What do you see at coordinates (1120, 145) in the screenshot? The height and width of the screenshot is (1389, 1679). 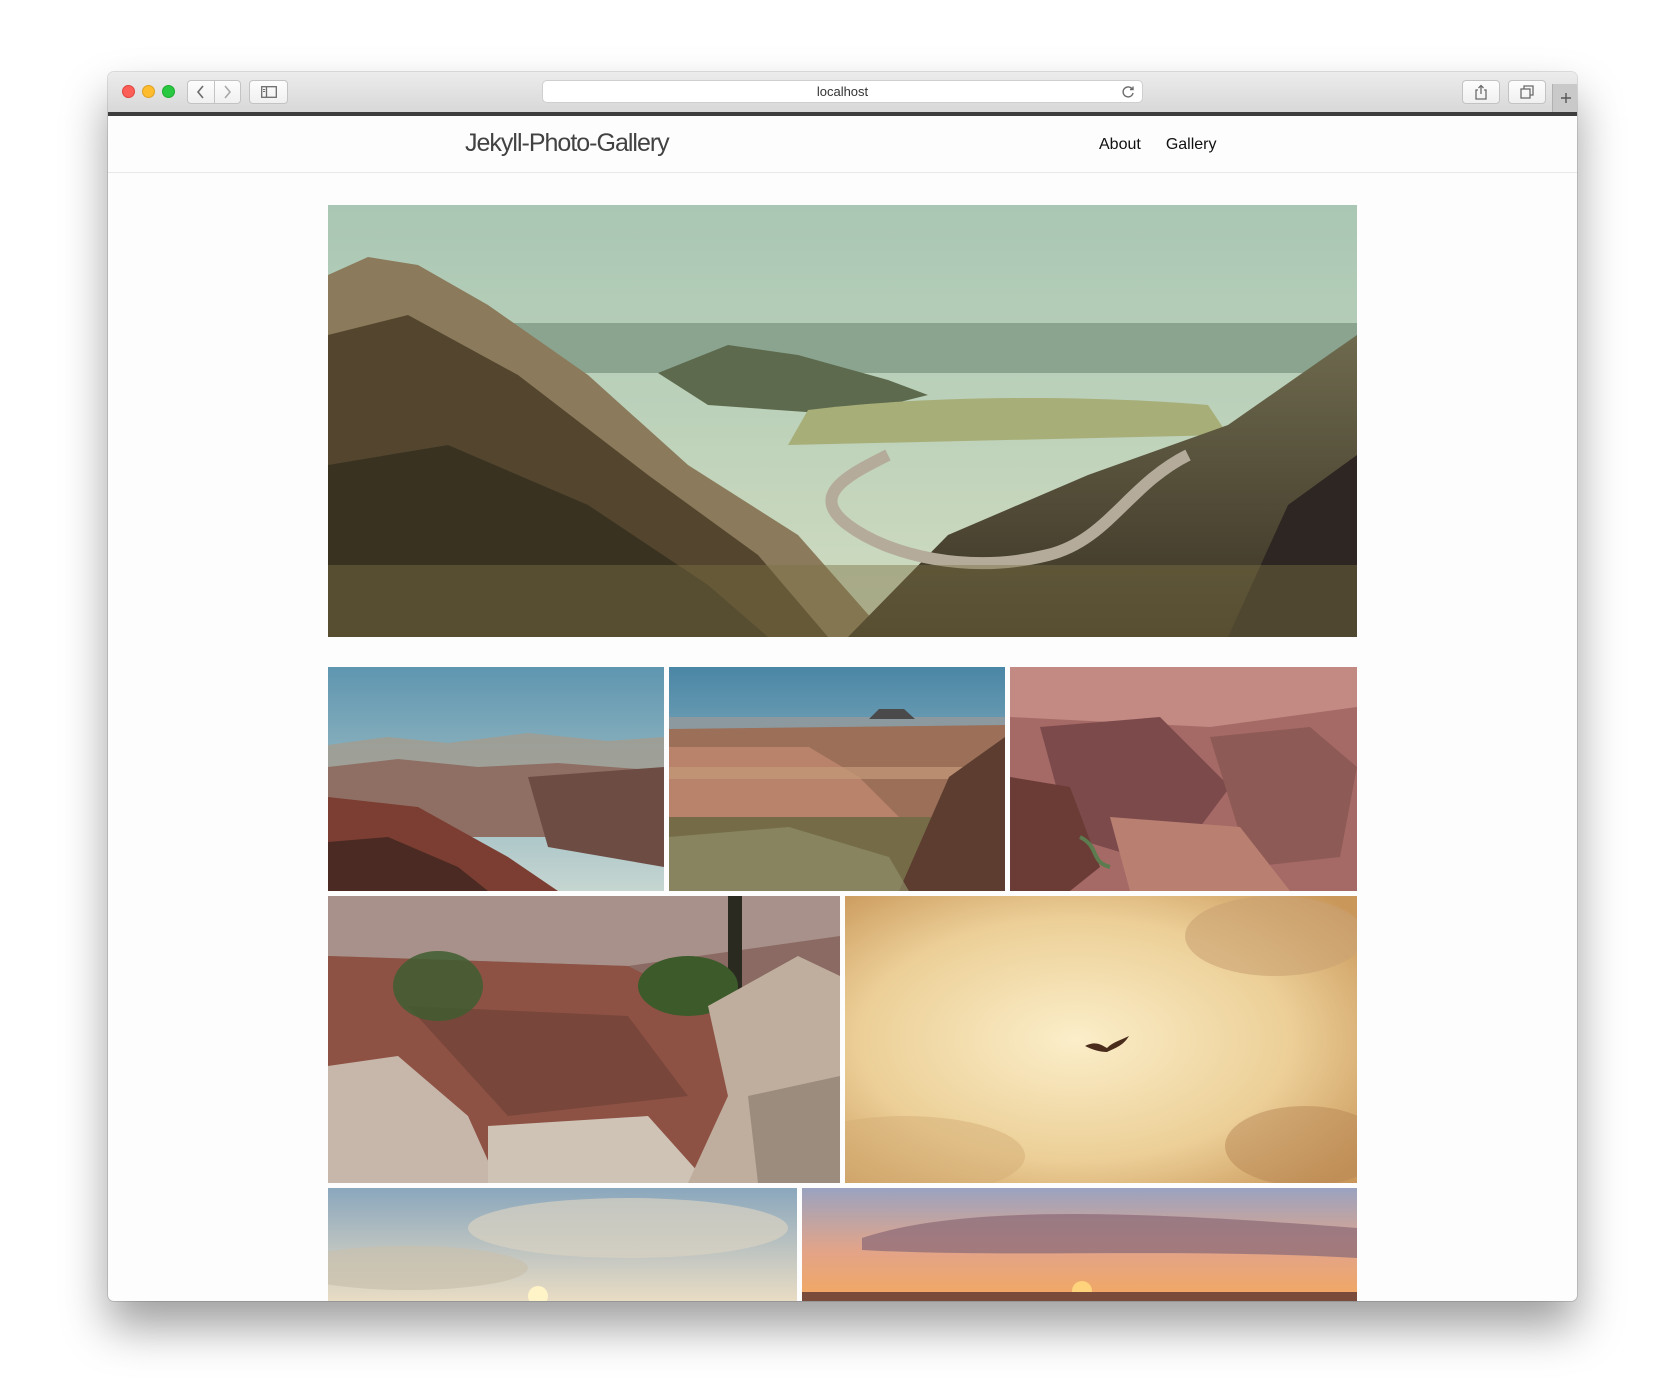 I see `nav-link-about: About` at bounding box center [1120, 145].